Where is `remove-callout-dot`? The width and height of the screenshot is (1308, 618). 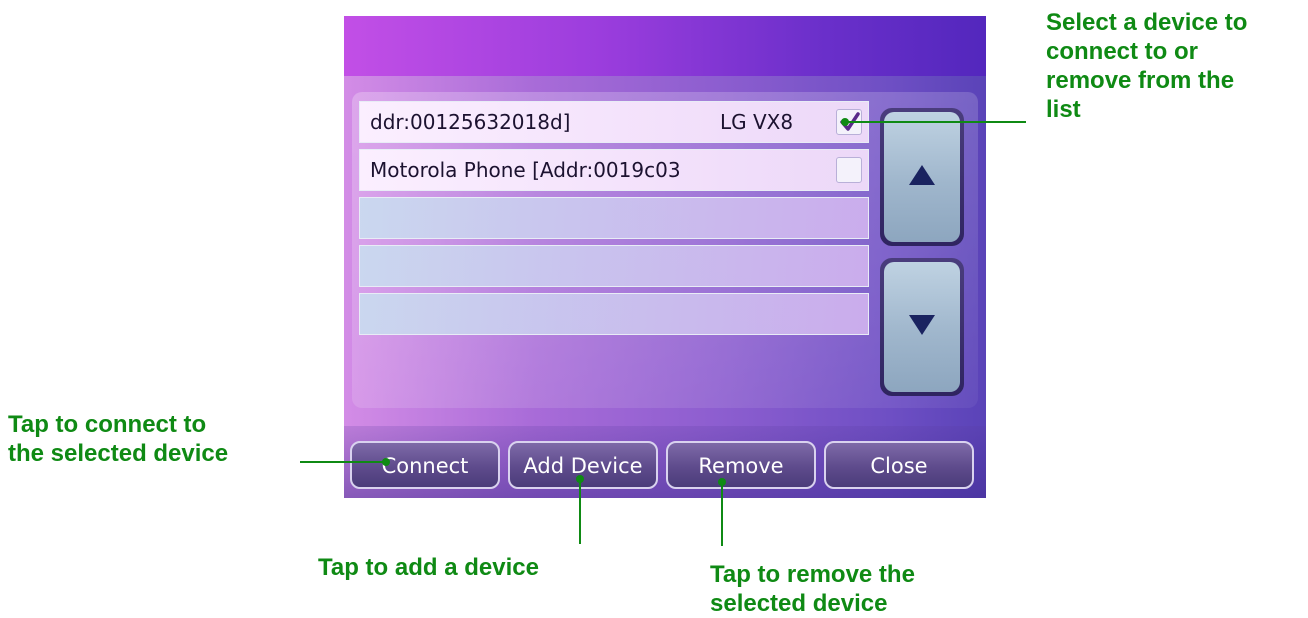 remove-callout-dot is located at coordinates (722, 482).